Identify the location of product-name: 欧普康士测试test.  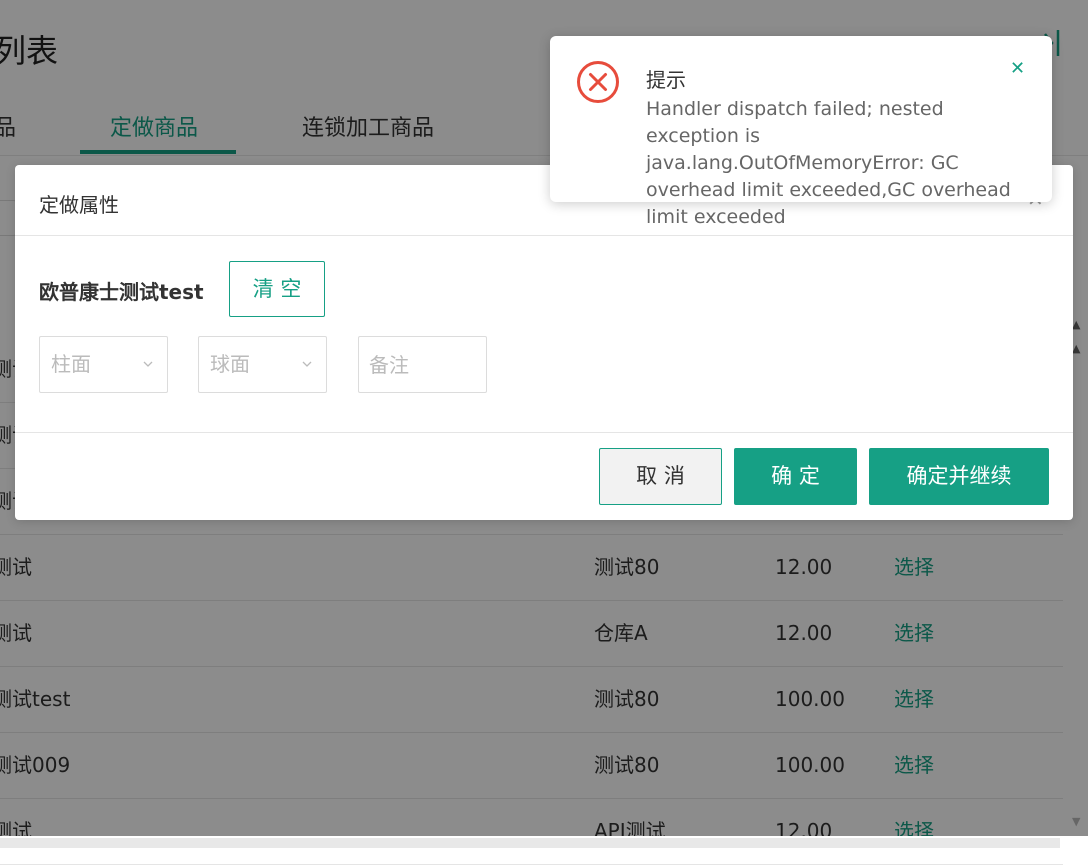
(121, 292).